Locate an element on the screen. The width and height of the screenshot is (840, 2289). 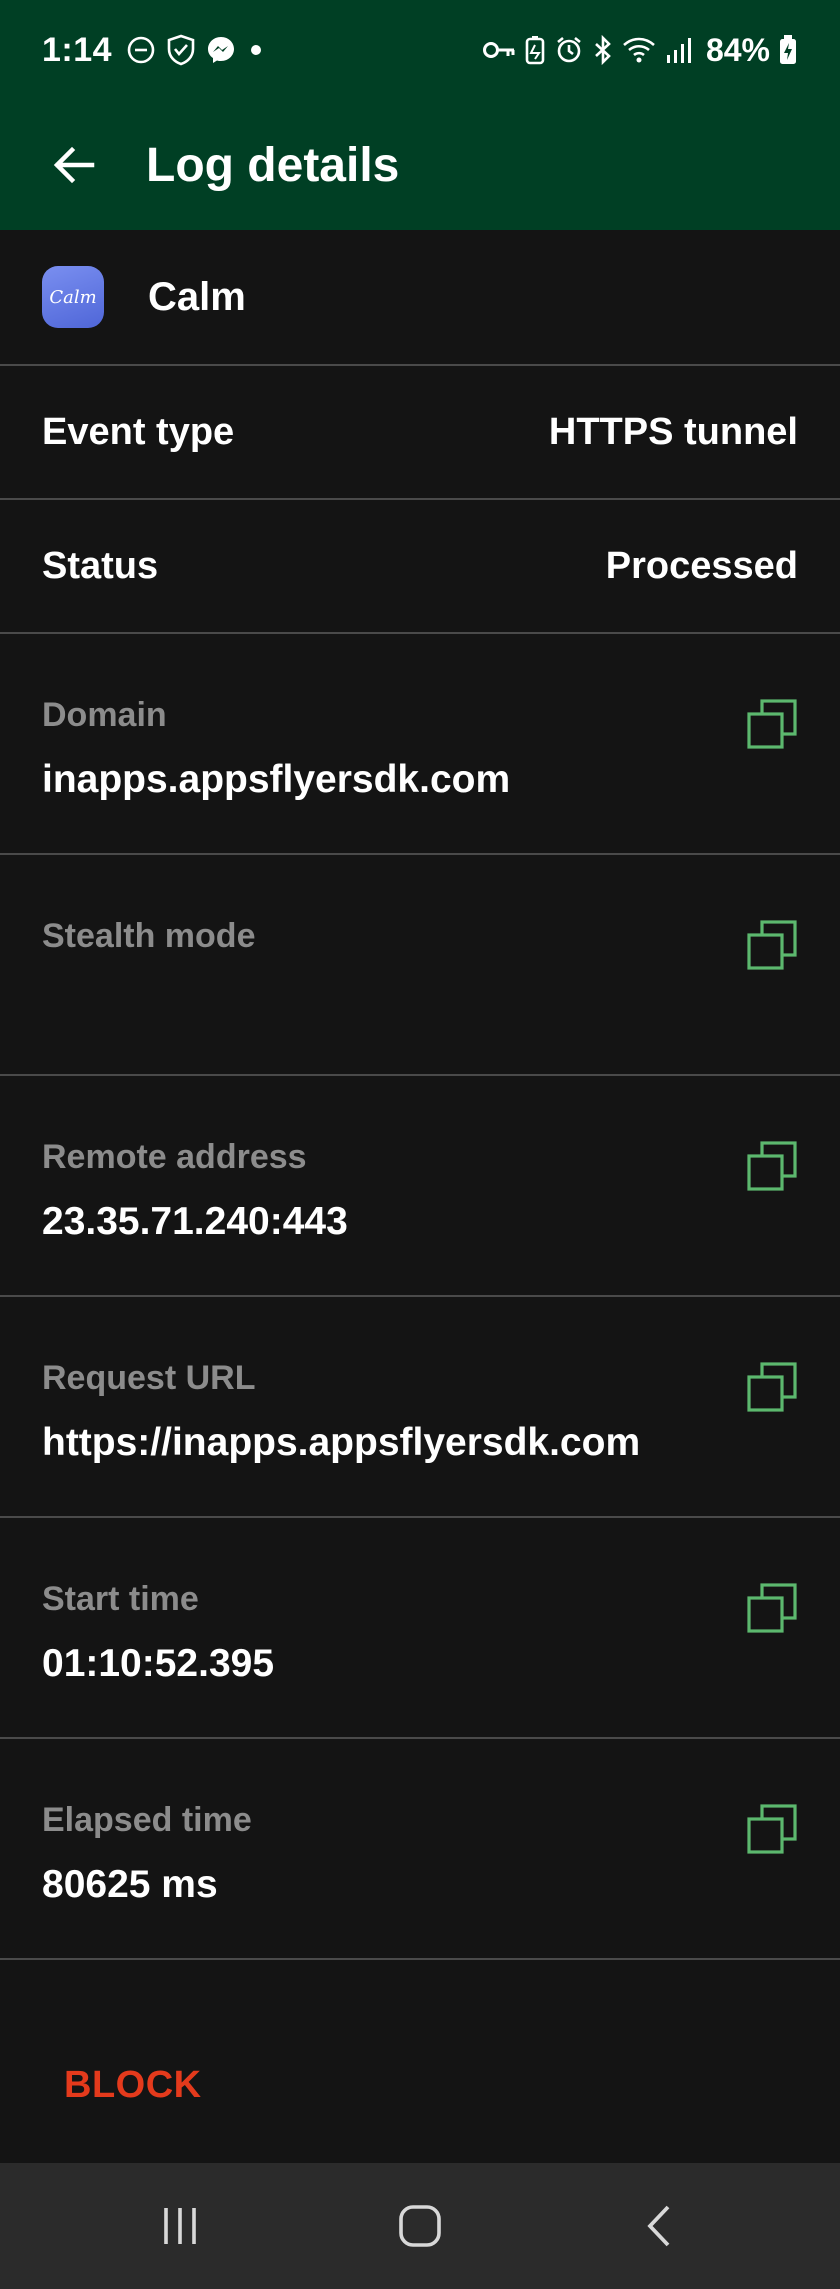
start-time-row: Start time 01:10:52.395 is located at coordinates (420, 1628).